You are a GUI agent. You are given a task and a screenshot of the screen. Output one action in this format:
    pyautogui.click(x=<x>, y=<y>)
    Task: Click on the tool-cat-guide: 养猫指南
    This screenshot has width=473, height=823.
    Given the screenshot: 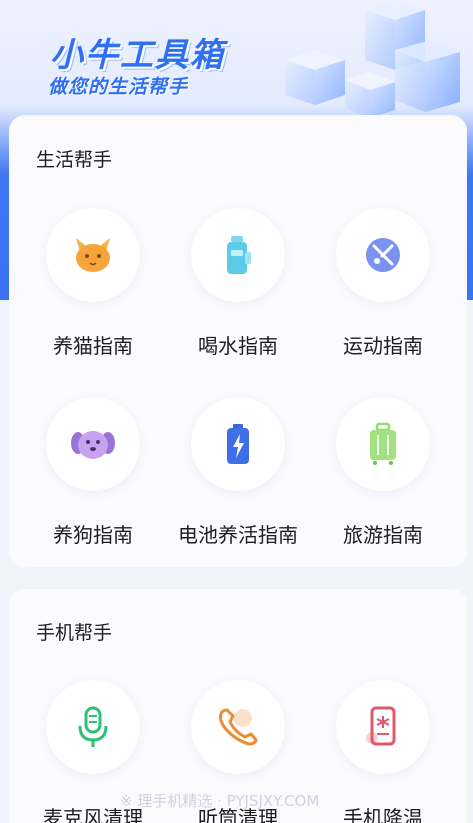 What is the action you would take?
    pyautogui.click(x=93, y=283)
    